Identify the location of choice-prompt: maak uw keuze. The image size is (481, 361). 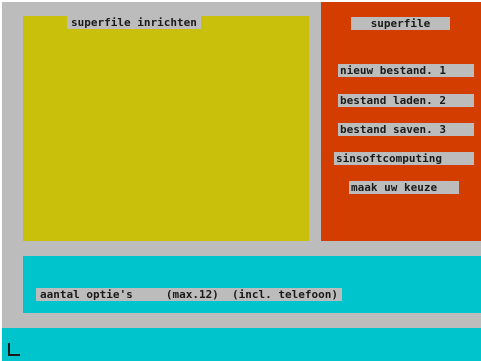
(404, 187).